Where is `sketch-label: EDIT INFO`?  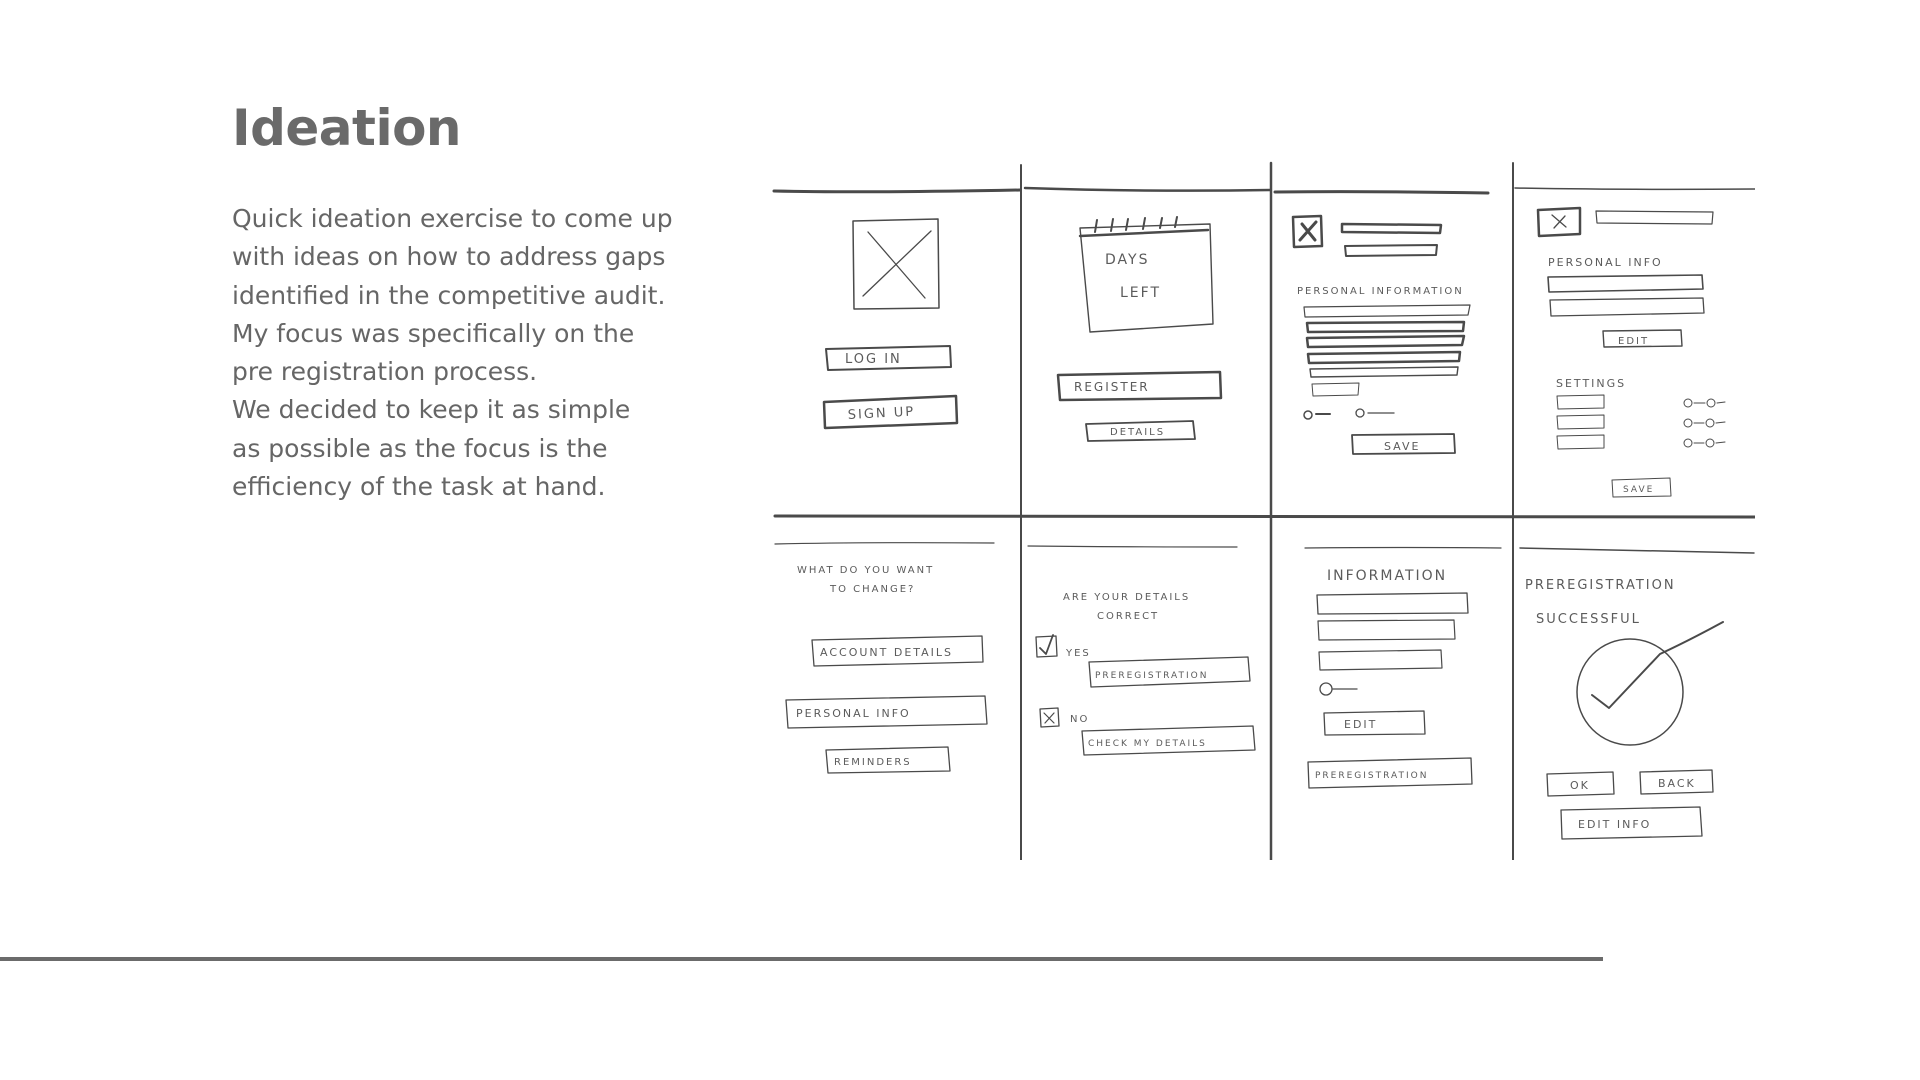 sketch-label: EDIT INFO is located at coordinates (1614, 824).